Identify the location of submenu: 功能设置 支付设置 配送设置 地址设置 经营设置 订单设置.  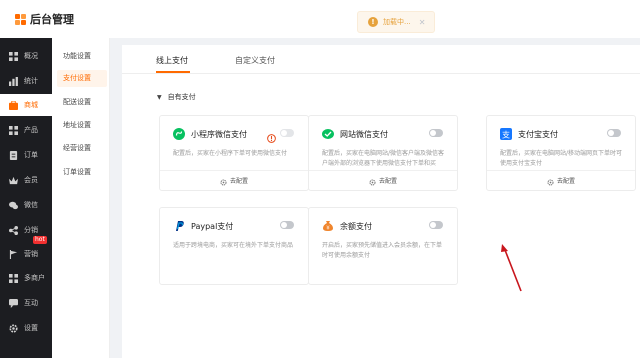
(81, 198).